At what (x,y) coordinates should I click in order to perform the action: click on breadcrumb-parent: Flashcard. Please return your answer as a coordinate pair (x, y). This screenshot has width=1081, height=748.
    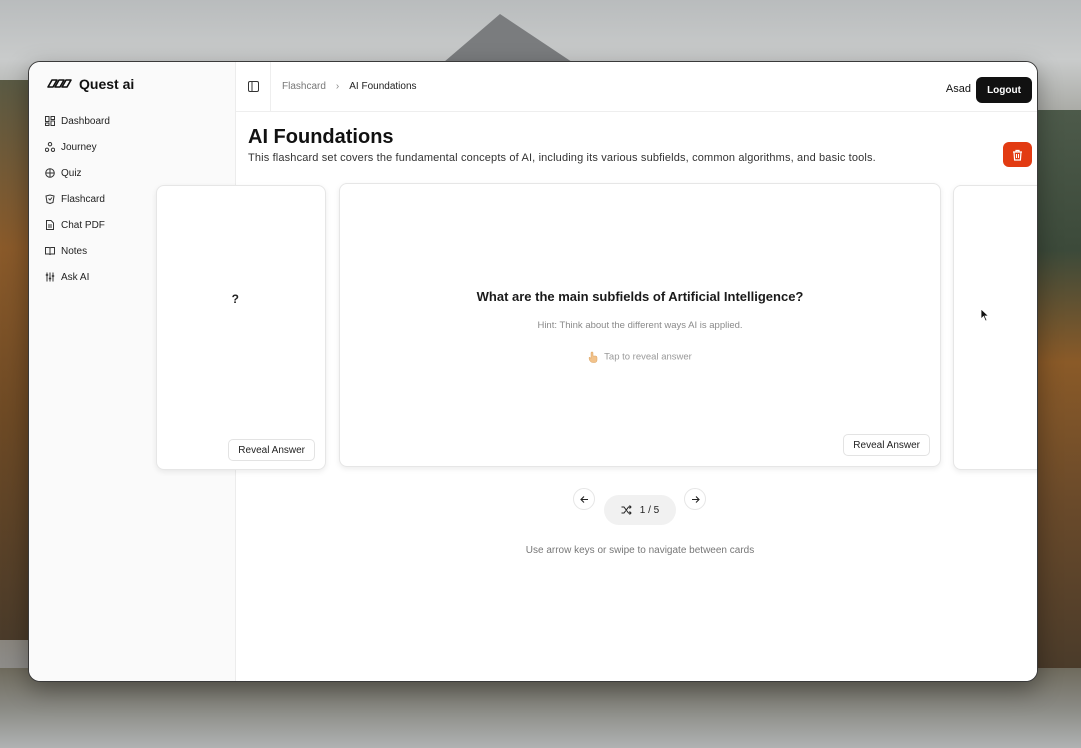
    Looking at the image, I should click on (304, 86).